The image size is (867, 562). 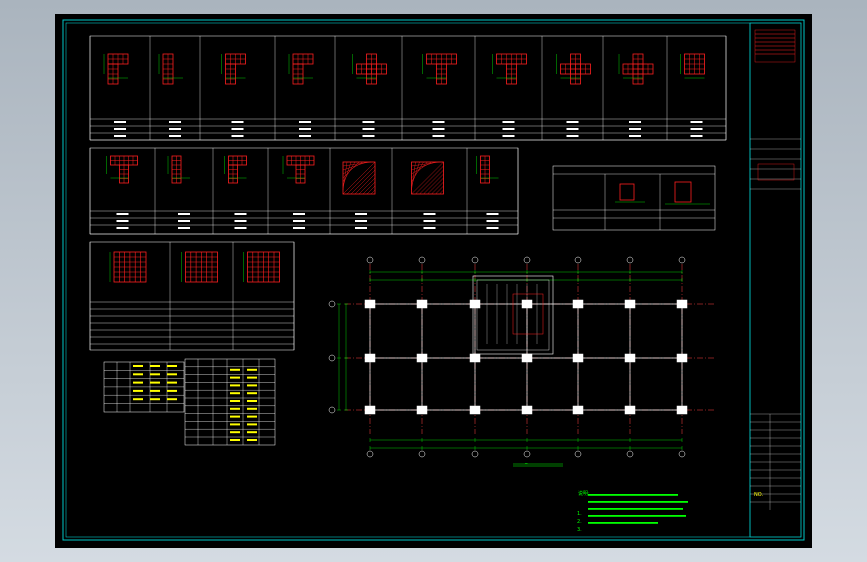 What do you see at coordinates (776, 172) in the screenshot?
I see `titleblock-stamp` at bounding box center [776, 172].